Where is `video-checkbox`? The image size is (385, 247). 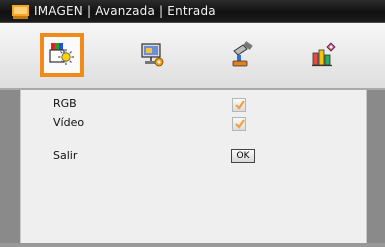
video-checkbox is located at coordinates (239, 124).